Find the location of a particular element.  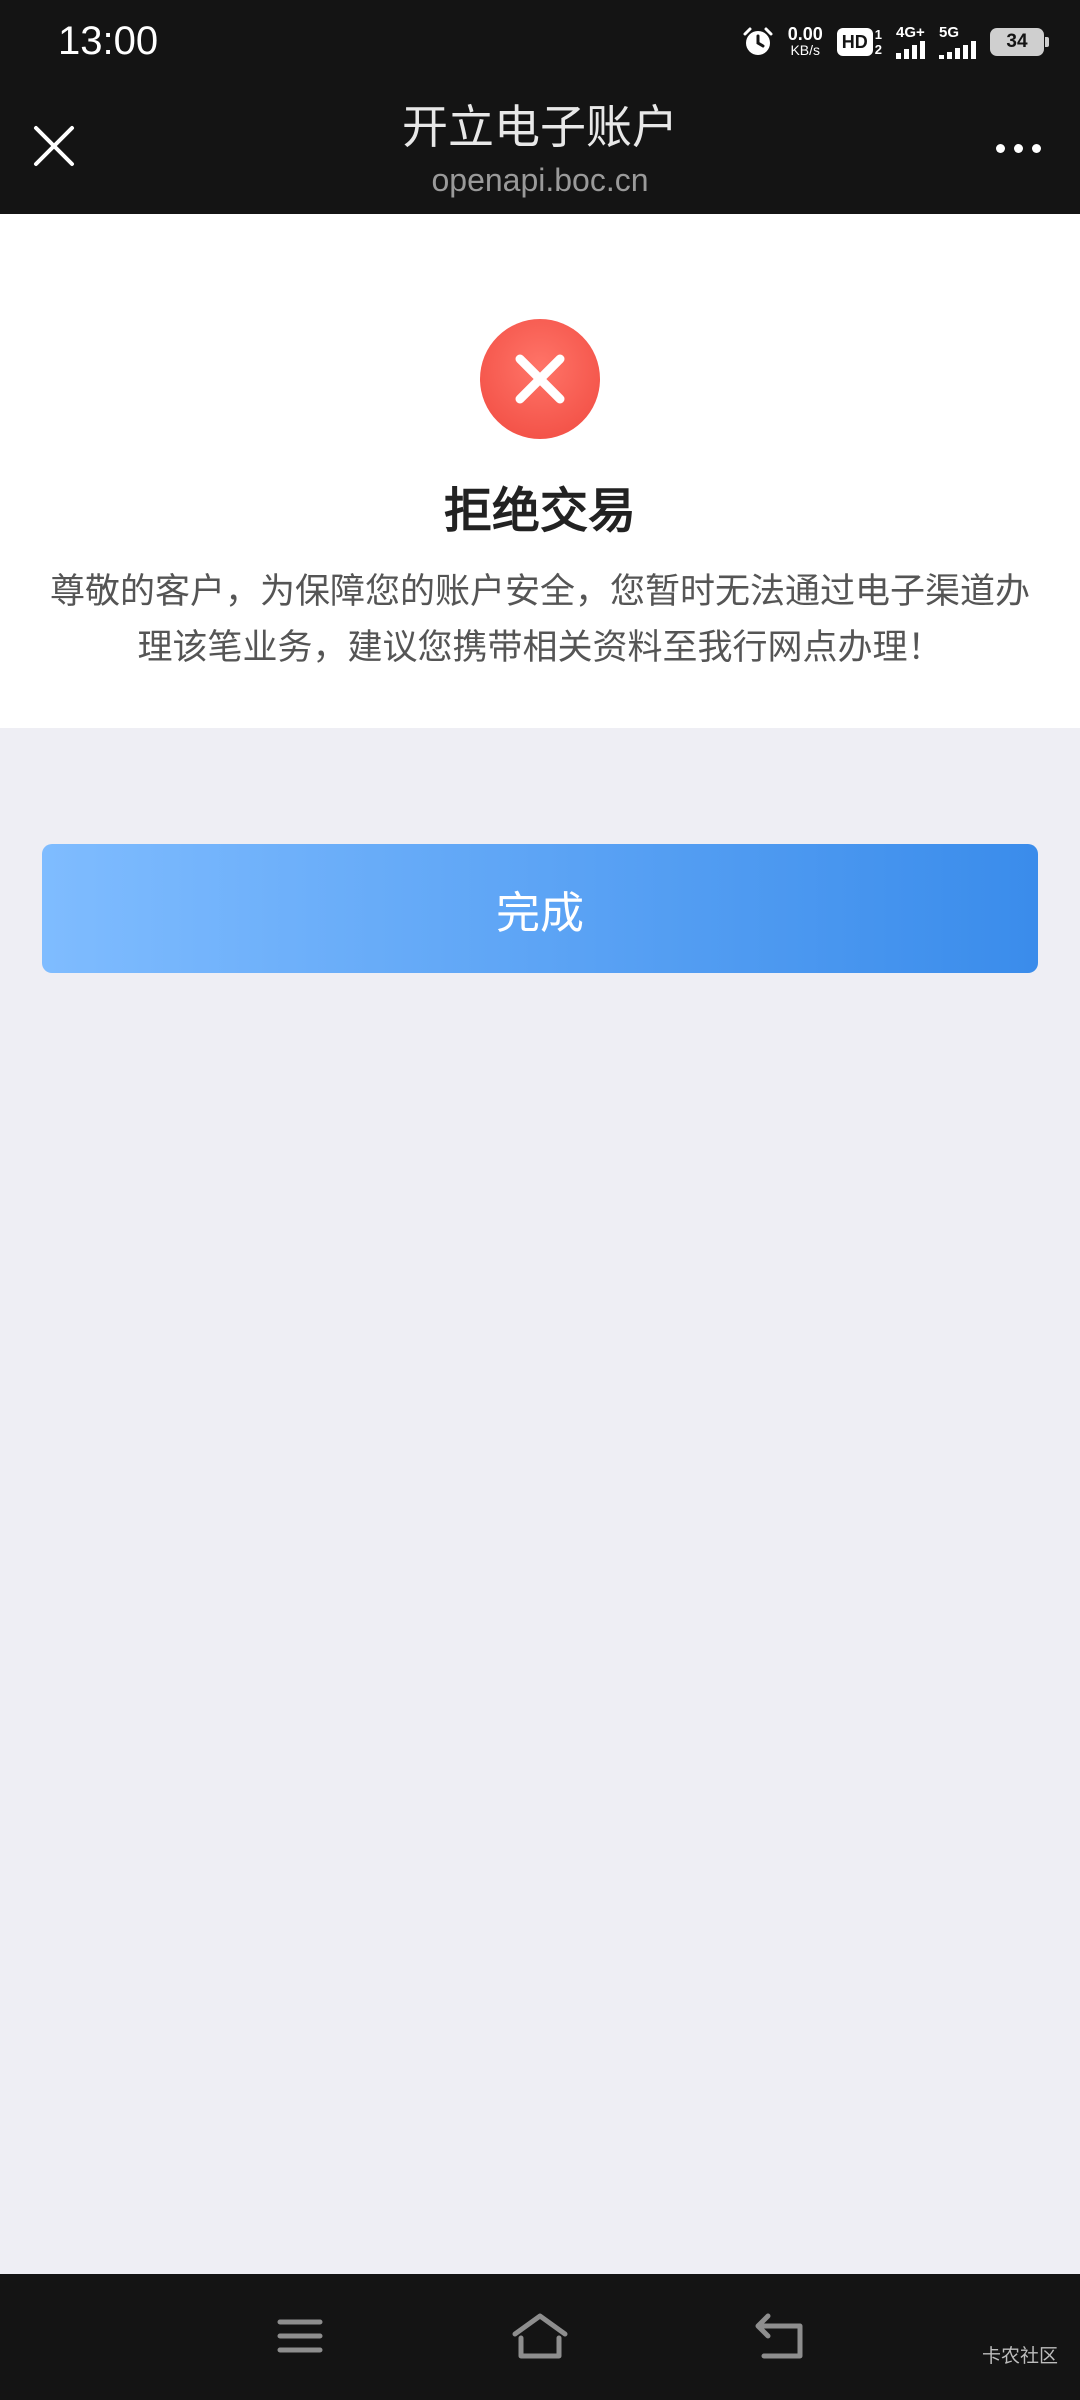

home-button is located at coordinates (540, 2336).